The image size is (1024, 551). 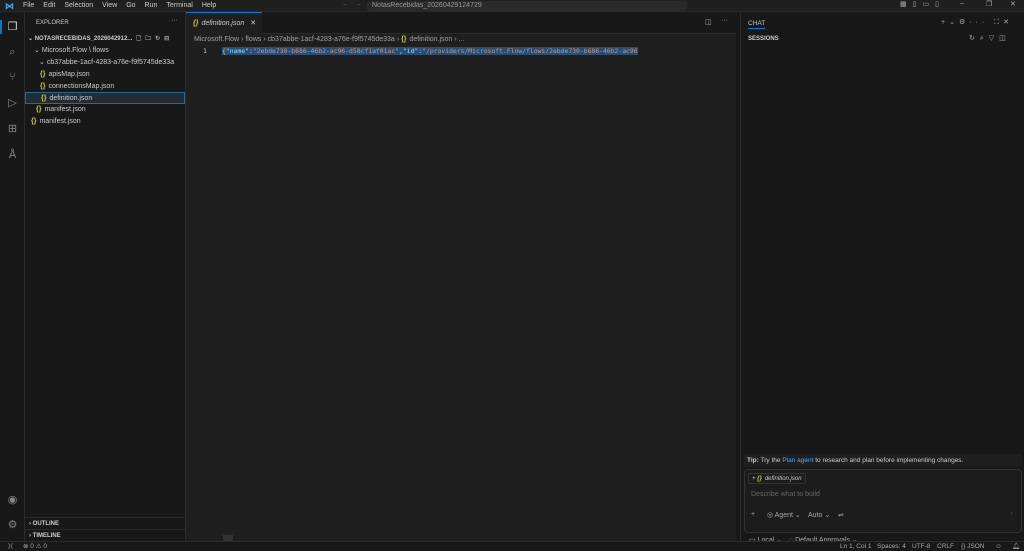 I want to click on chat-input: Describe what to build, so click(x=785, y=494).